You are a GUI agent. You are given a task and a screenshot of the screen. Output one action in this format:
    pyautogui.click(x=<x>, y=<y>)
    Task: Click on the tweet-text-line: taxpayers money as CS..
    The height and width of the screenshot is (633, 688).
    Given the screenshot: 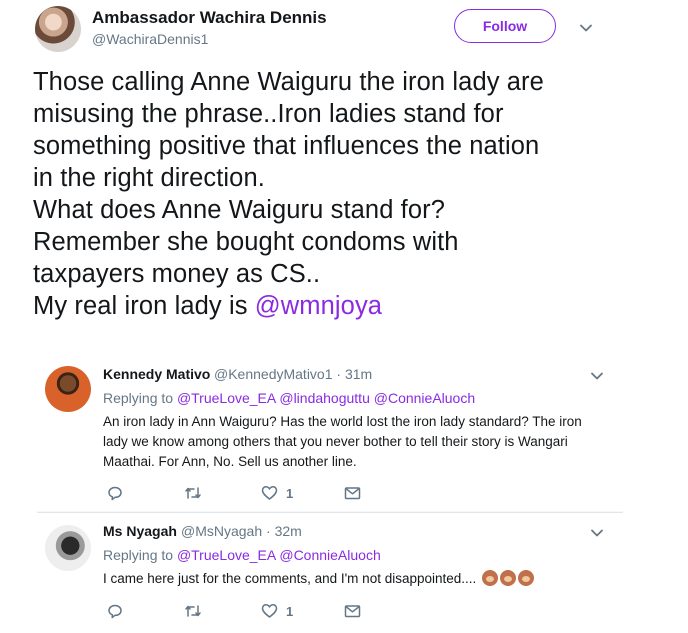 What is the action you would take?
    pyautogui.click(x=177, y=274)
    